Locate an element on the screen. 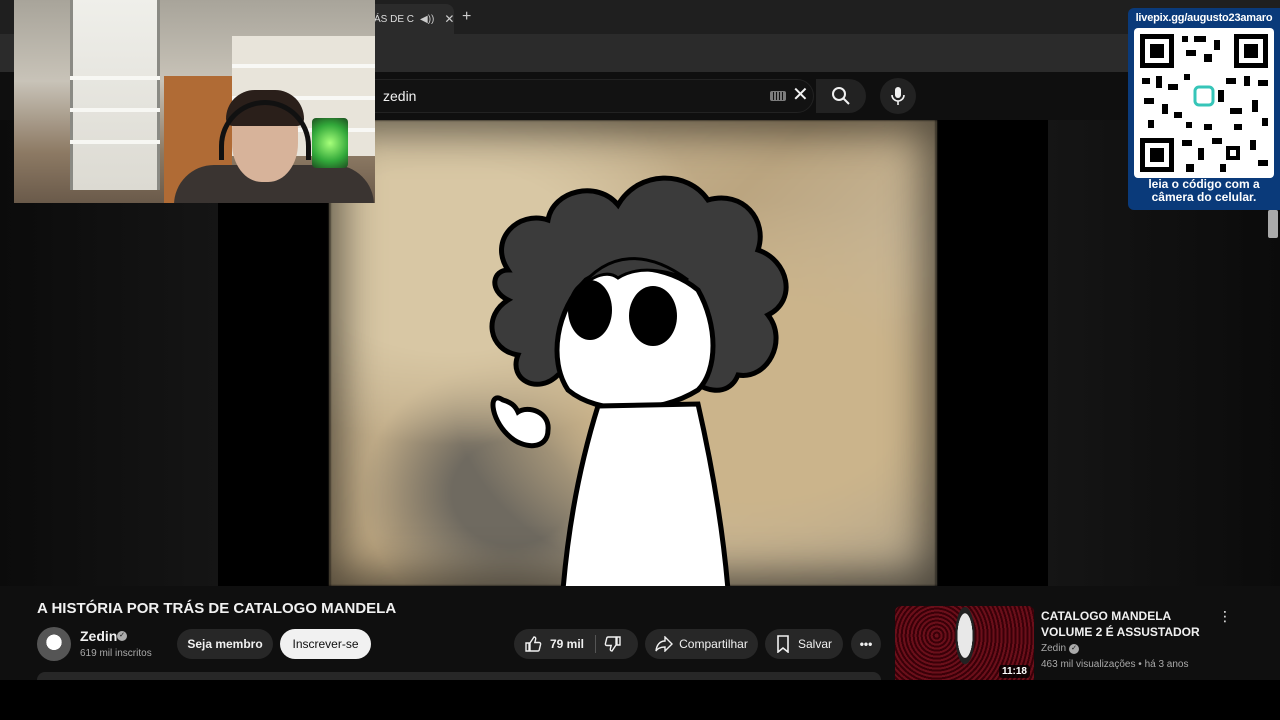  save-button: Salvar is located at coordinates (804, 644).